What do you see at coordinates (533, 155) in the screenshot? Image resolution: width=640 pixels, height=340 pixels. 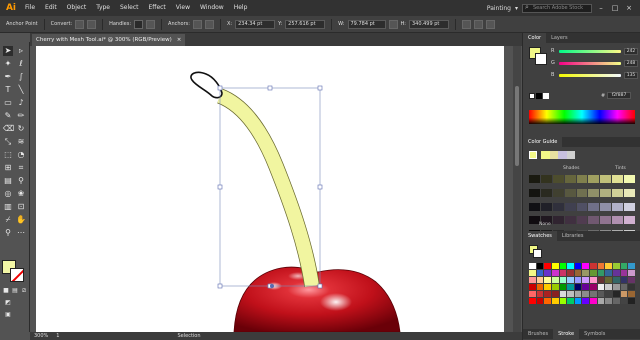 I see `guide-base-swatch` at bounding box center [533, 155].